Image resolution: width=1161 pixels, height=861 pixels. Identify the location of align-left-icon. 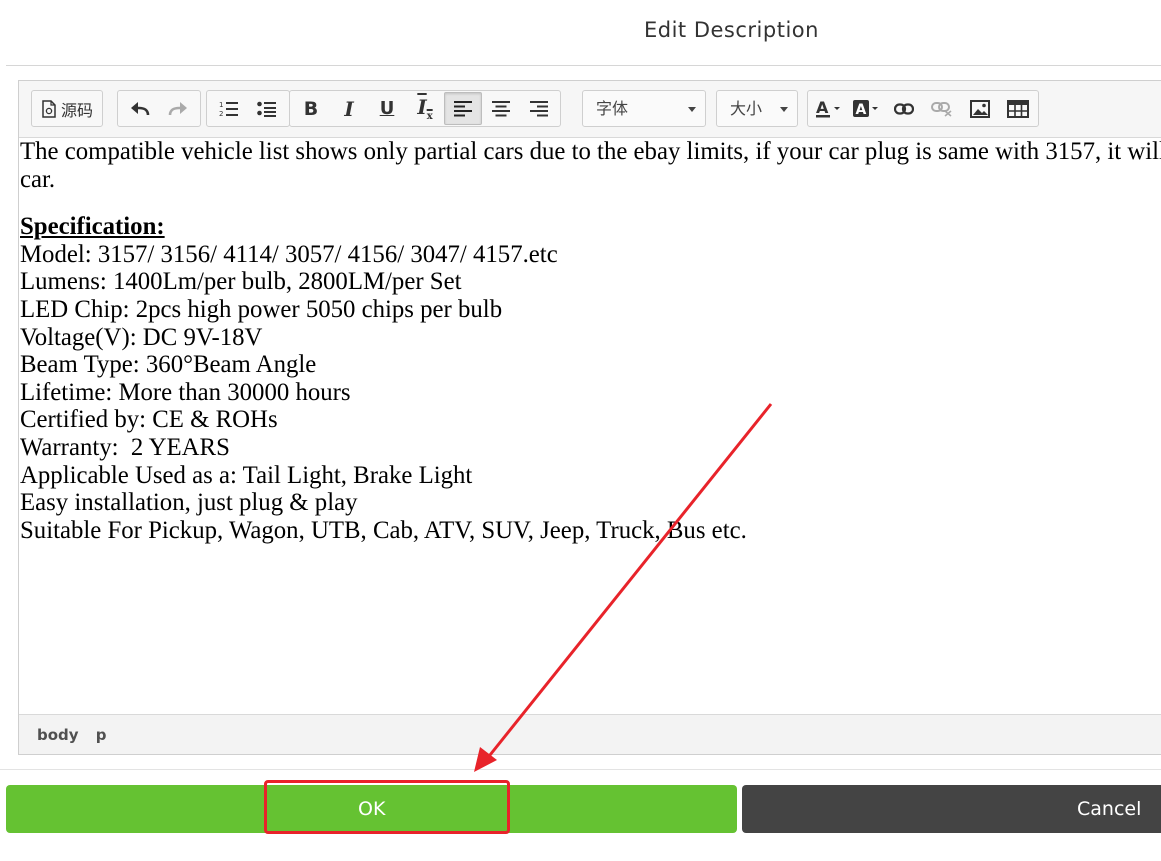
(463, 108).